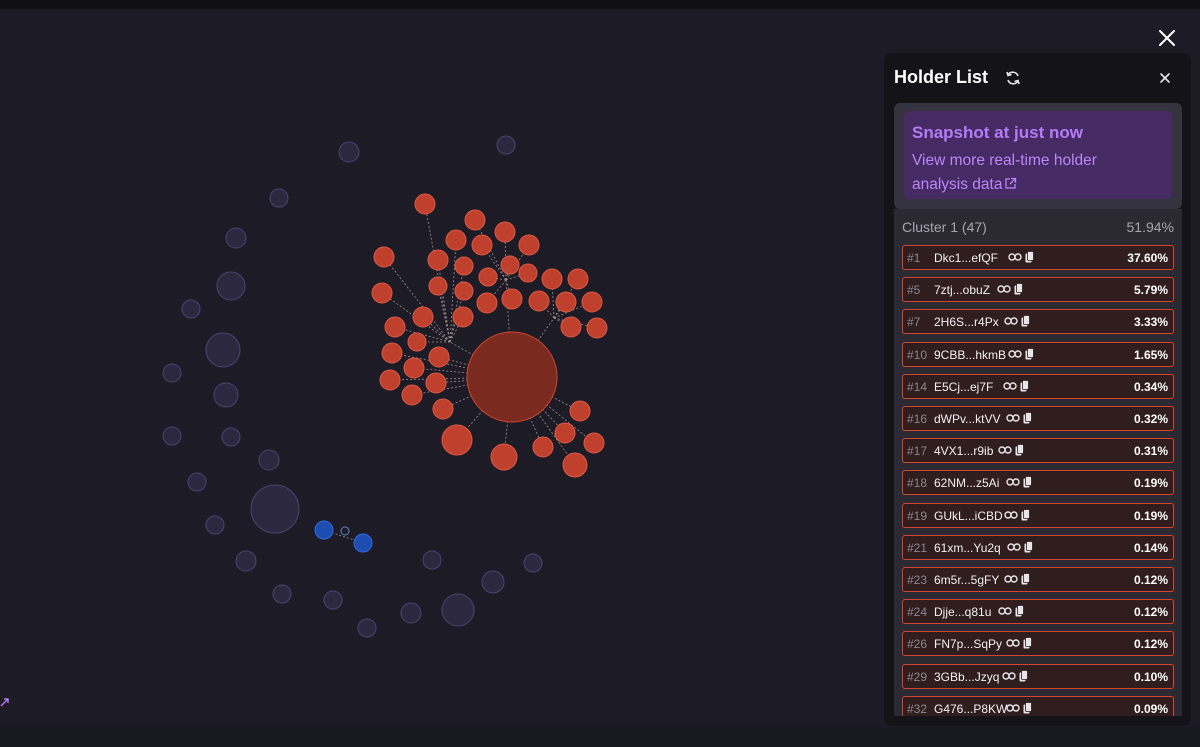 The width and height of the screenshot is (1200, 747). I want to click on holder-row: #32 G476...P8KW 0.09%, so click(1038, 705).